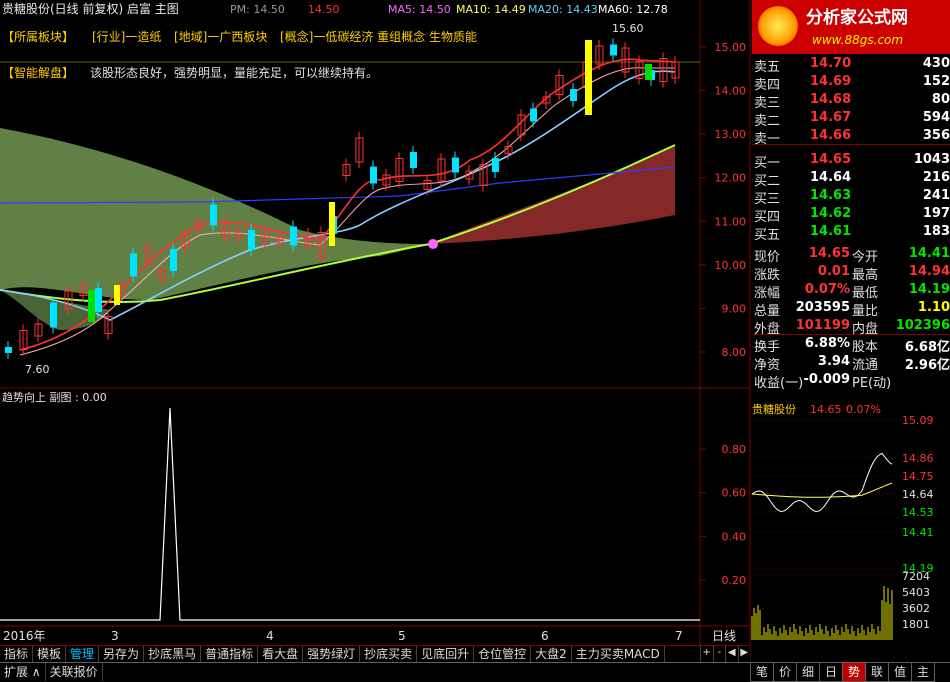 Image resolution: width=950 pixels, height=682 pixels. I want to click on date-label: 5, so click(402, 636).